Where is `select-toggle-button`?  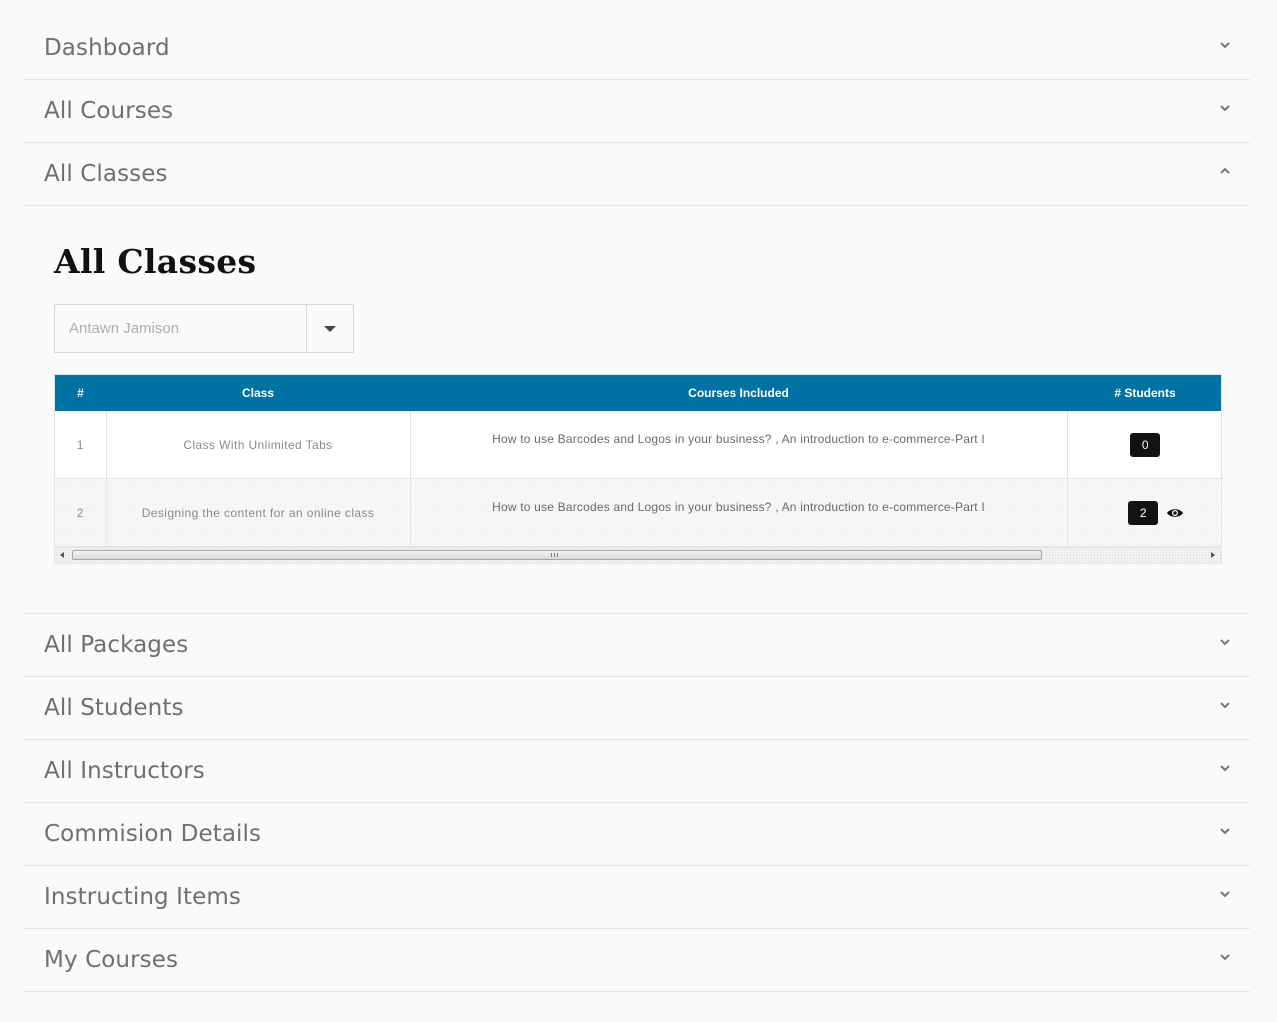 select-toggle-button is located at coordinates (329, 328).